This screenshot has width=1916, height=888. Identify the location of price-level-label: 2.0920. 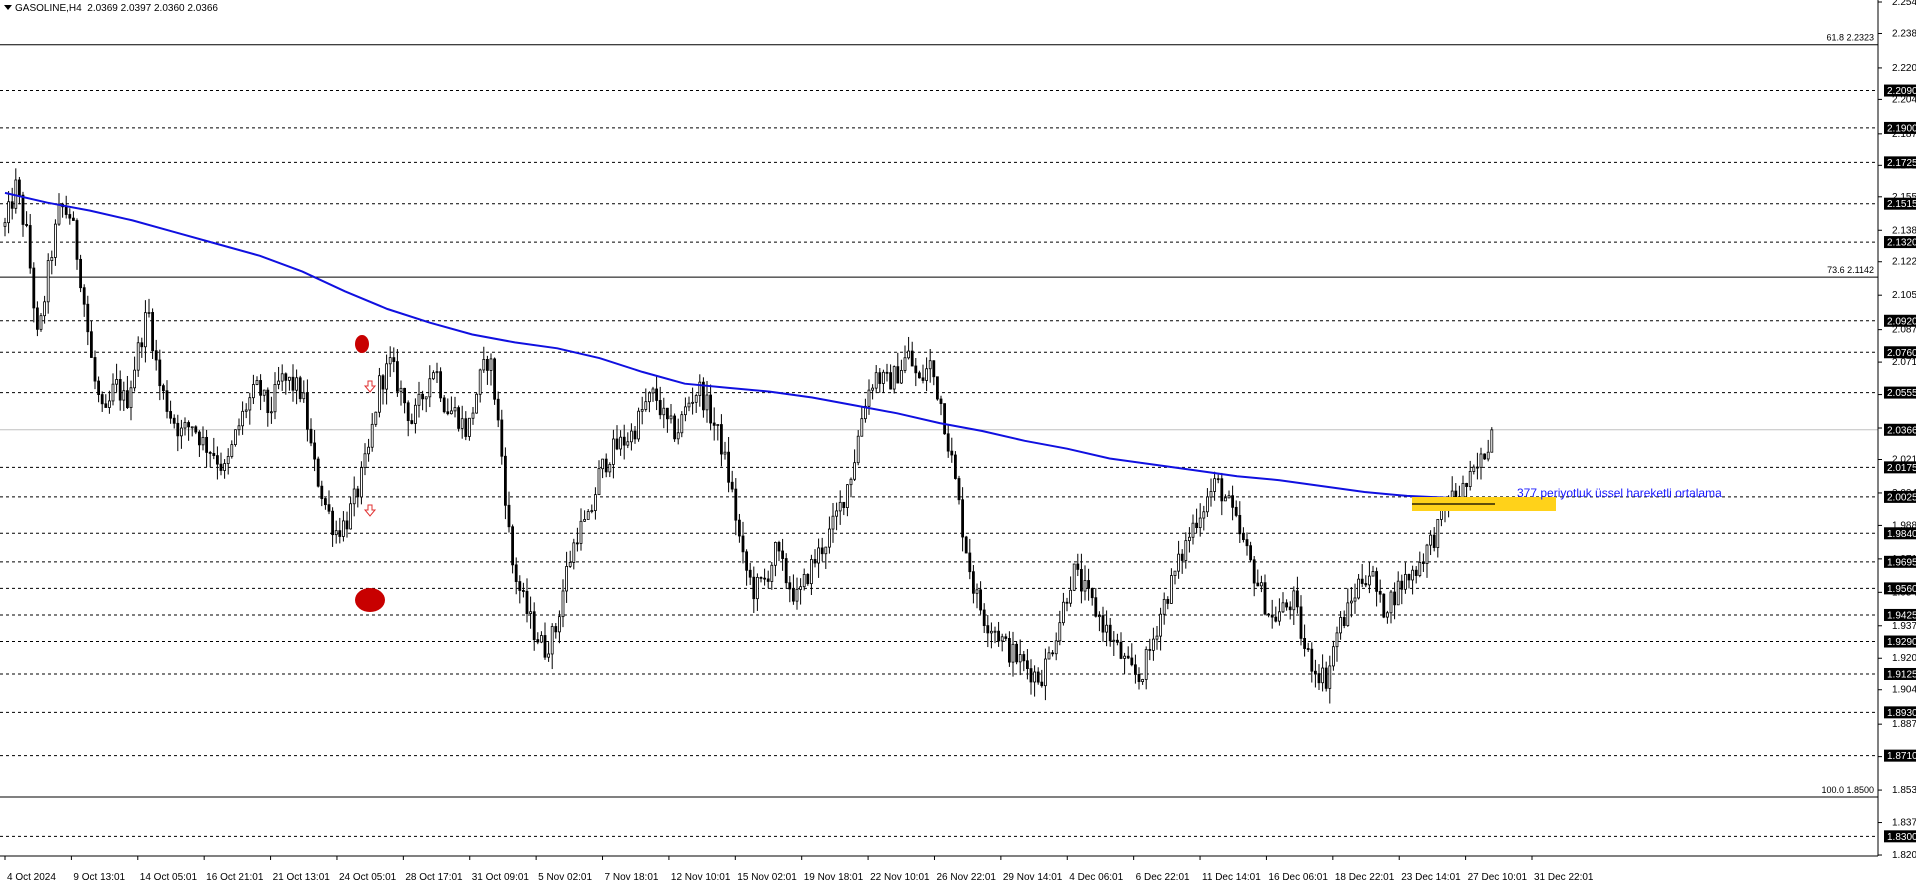
(1901, 321).